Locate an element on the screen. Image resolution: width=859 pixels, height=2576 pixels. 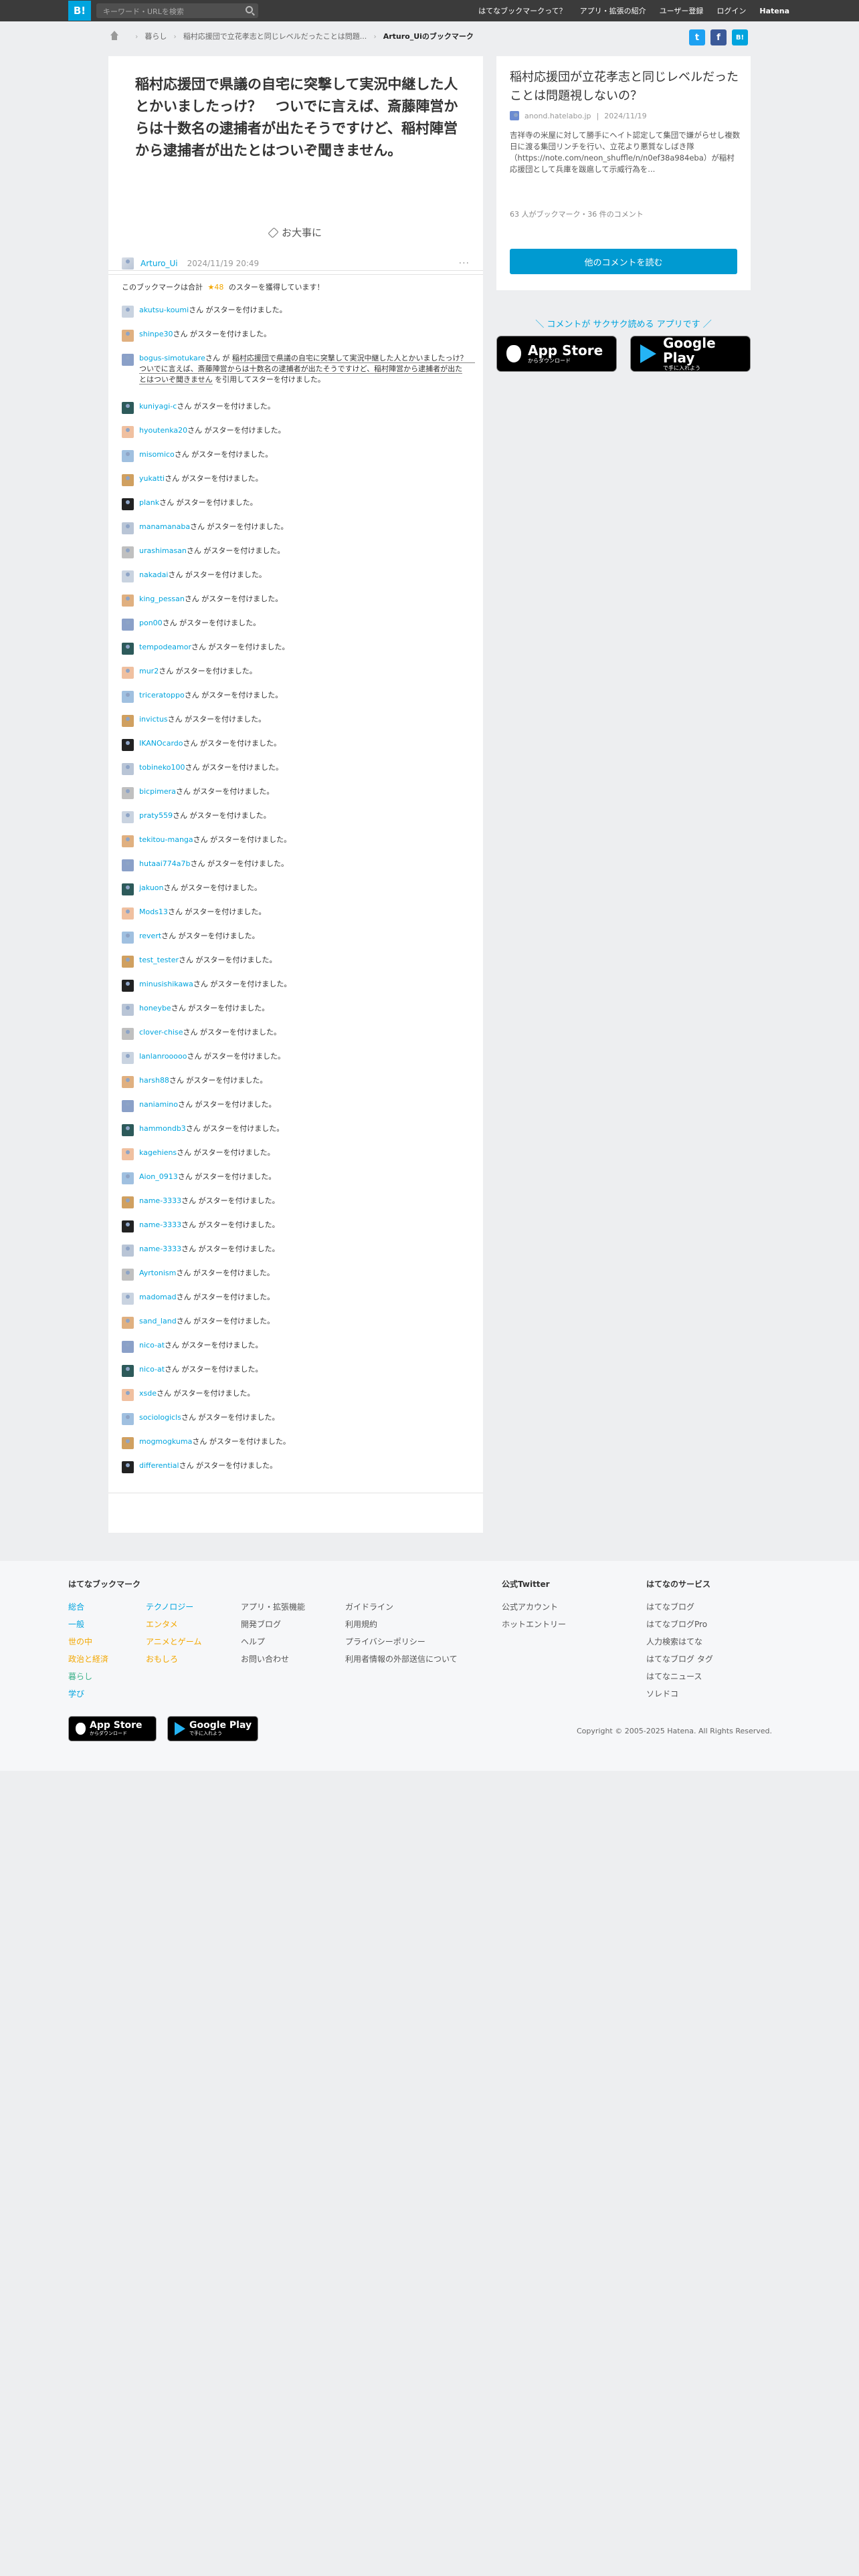
star-user-name: misomico is located at coordinates (157, 454).